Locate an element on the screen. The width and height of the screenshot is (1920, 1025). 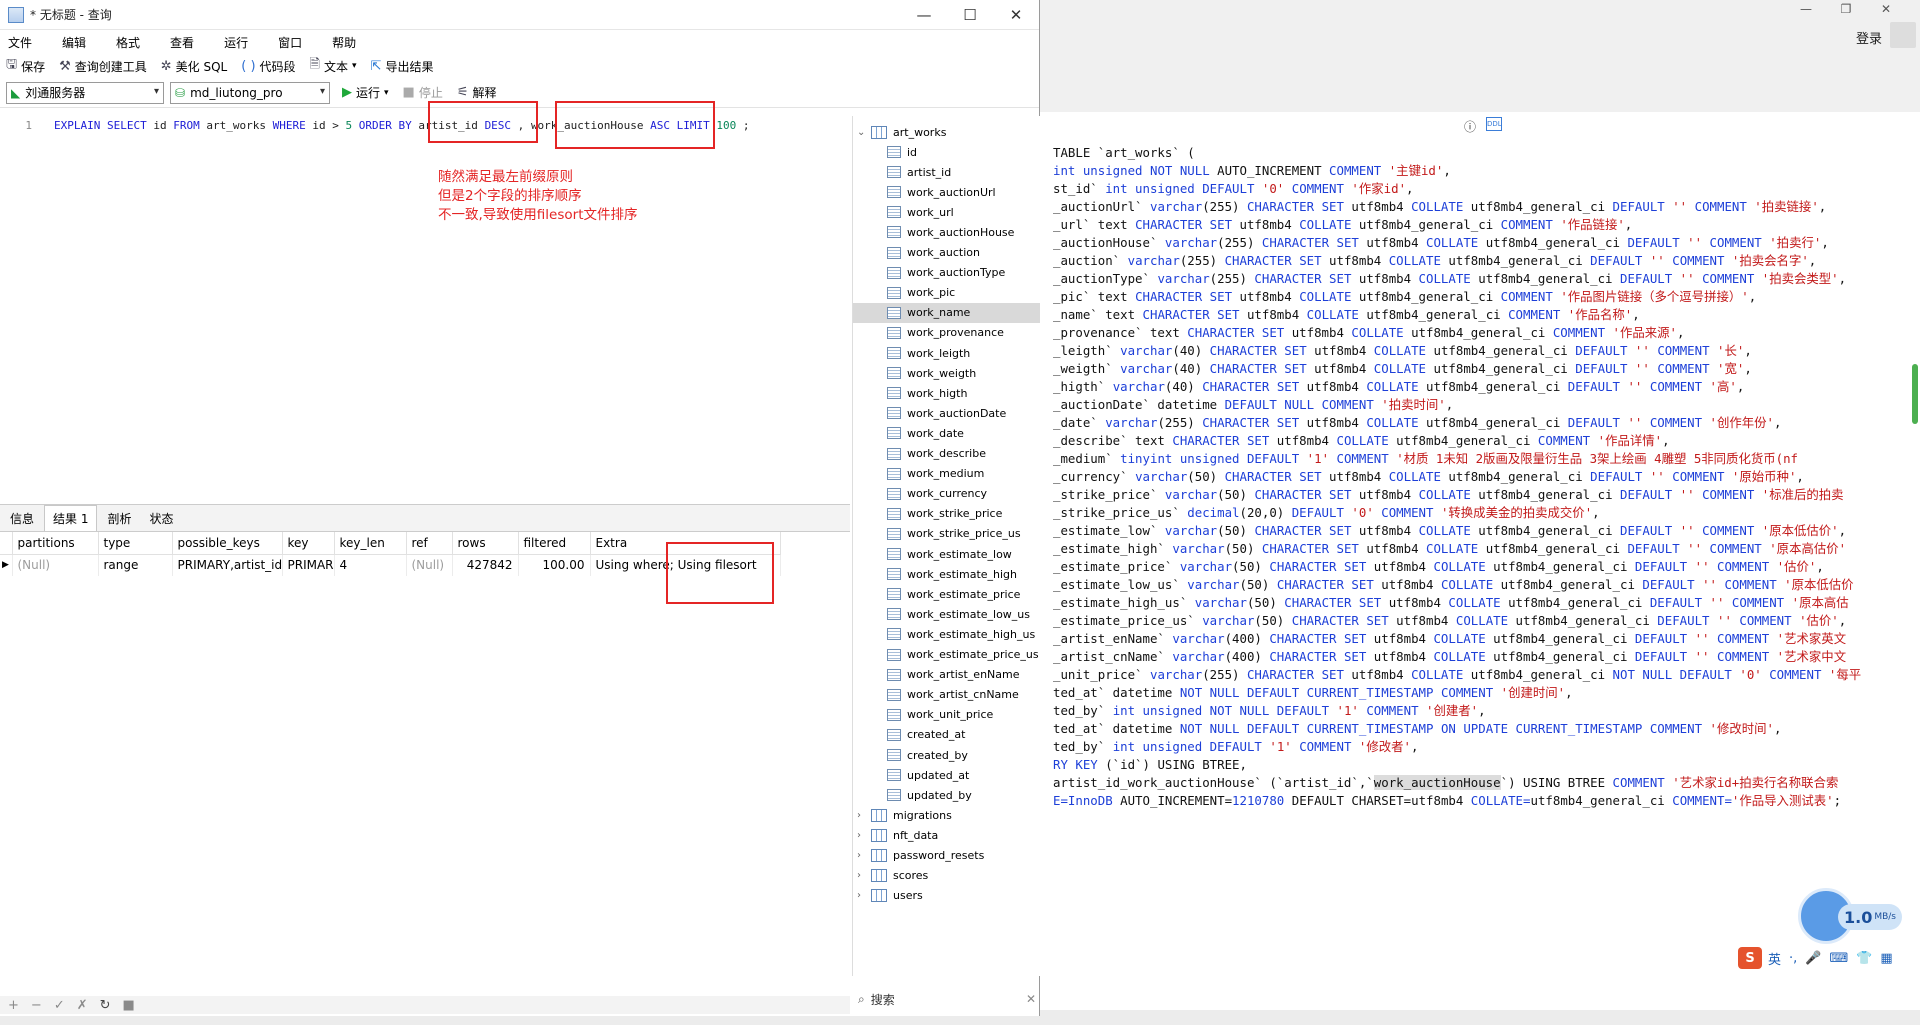
column-header: rows is located at coordinates (485, 543).